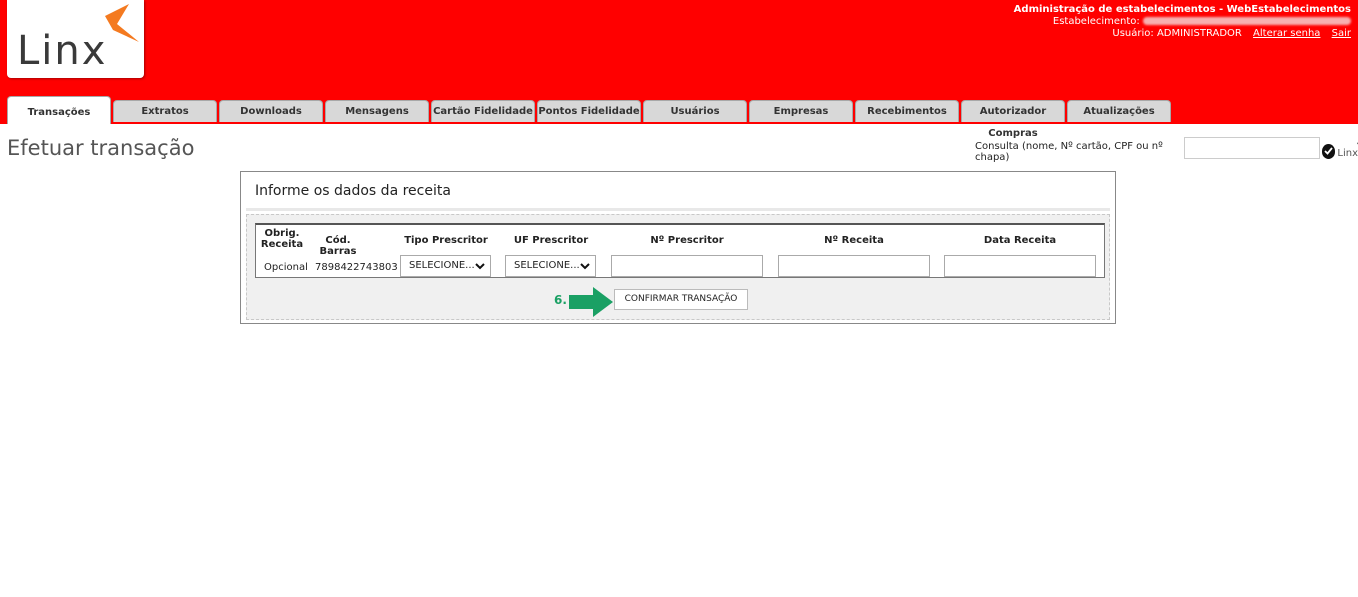 Image resolution: width=1358 pixels, height=597 pixels. I want to click on sair-link: Sair, so click(1341, 33).